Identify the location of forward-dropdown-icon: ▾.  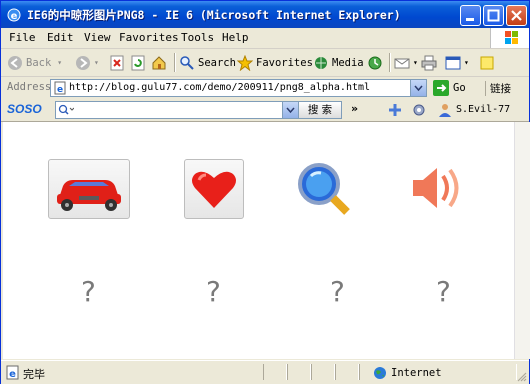
(96, 62).